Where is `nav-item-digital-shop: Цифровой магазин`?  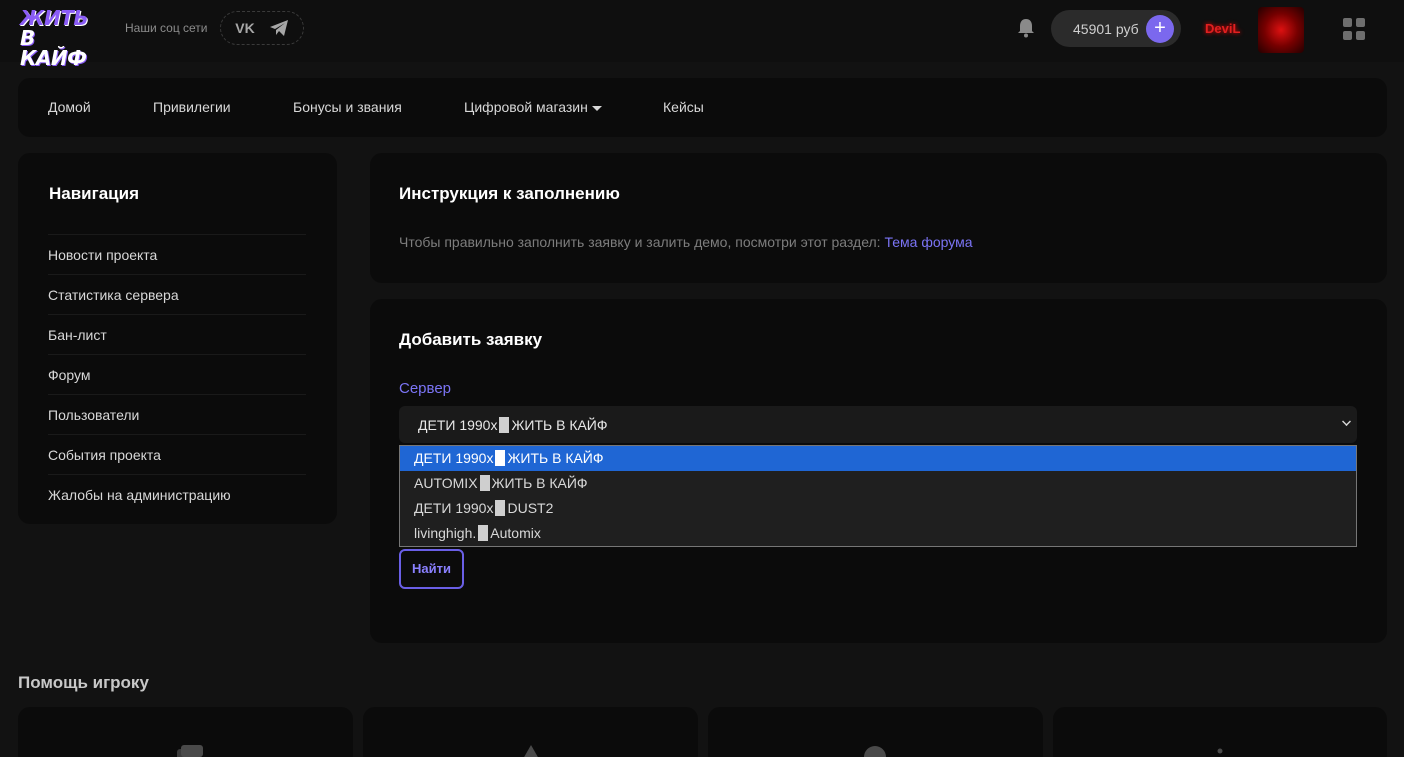
nav-item-digital-shop: Цифровой магазин is located at coordinates (533, 107).